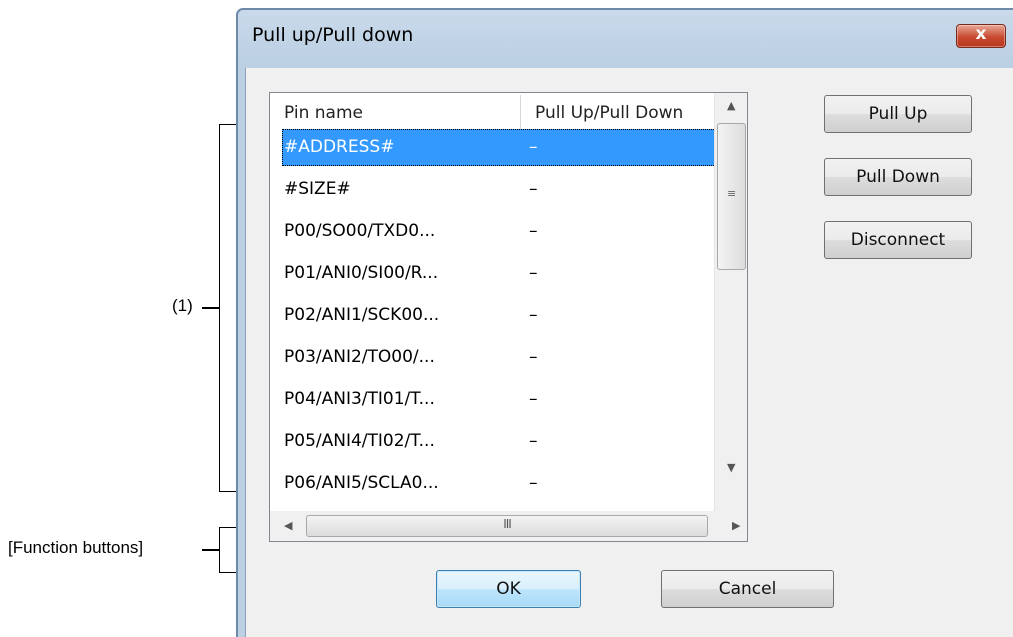 This screenshot has width=1013, height=637. Describe the element at coordinates (508, 399) in the screenshot. I see `list-item: P04/ANI3/TI01/T... –` at that location.